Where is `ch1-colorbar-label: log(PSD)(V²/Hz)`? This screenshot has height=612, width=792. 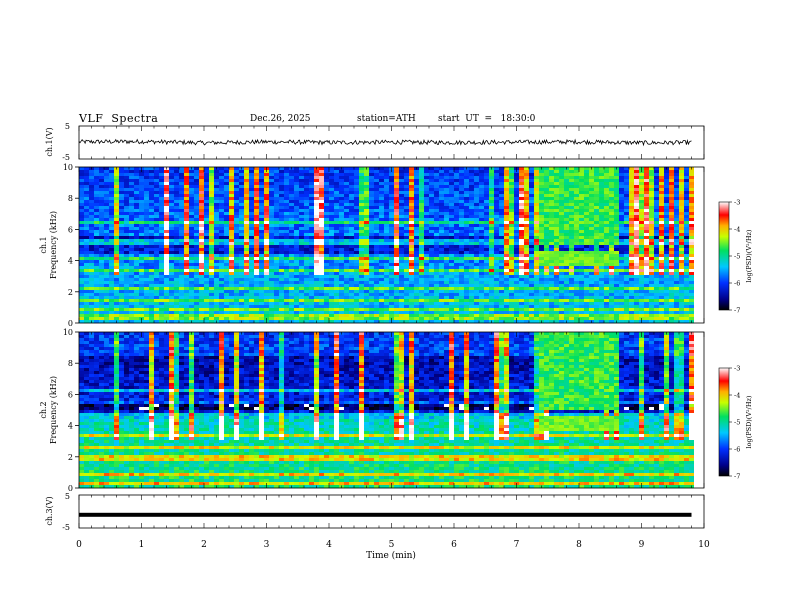
ch1-colorbar-label: log(PSD)(V²/Hz) is located at coordinates (749, 255).